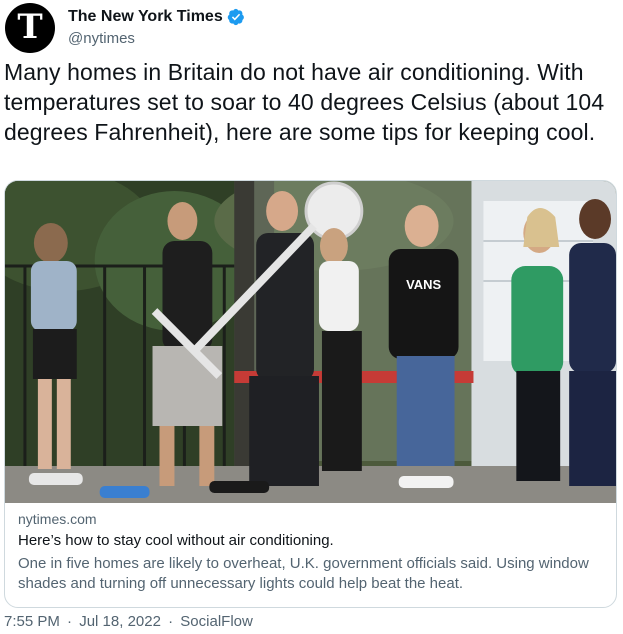 The image size is (623, 634). I want to click on vans-shirt-text: VANS, so click(423, 284).